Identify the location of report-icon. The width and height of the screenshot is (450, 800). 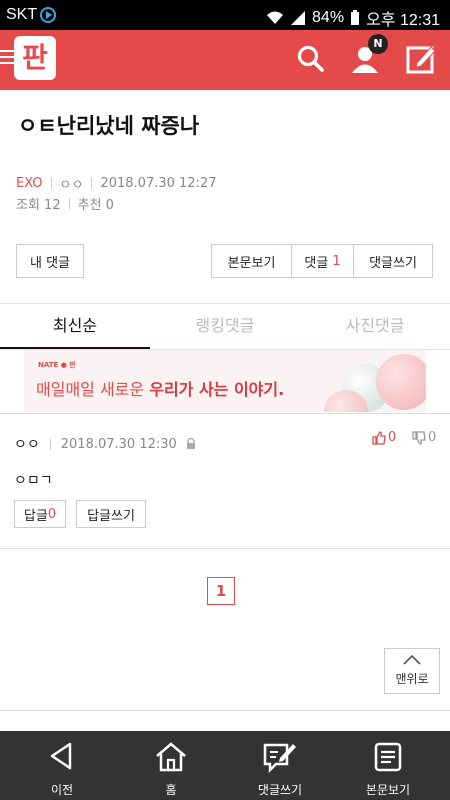
(191, 444).